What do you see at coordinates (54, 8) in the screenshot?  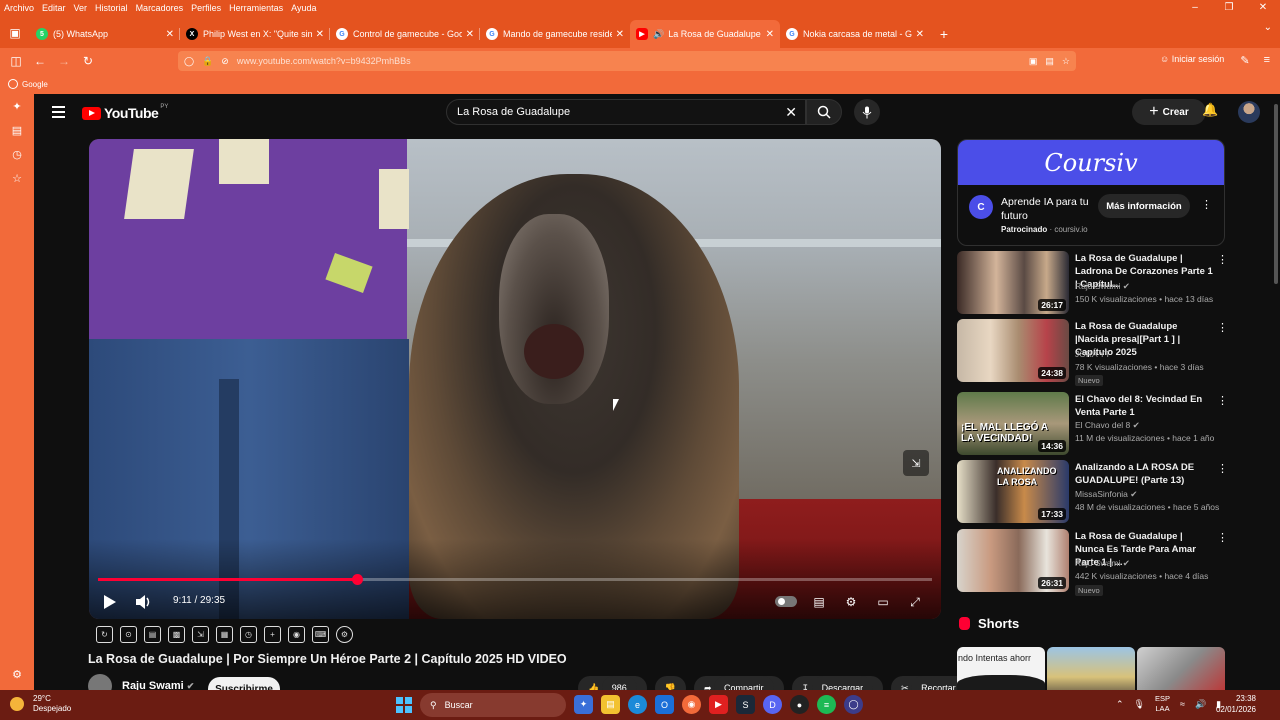 I see `menu-editar: Editar` at bounding box center [54, 8].